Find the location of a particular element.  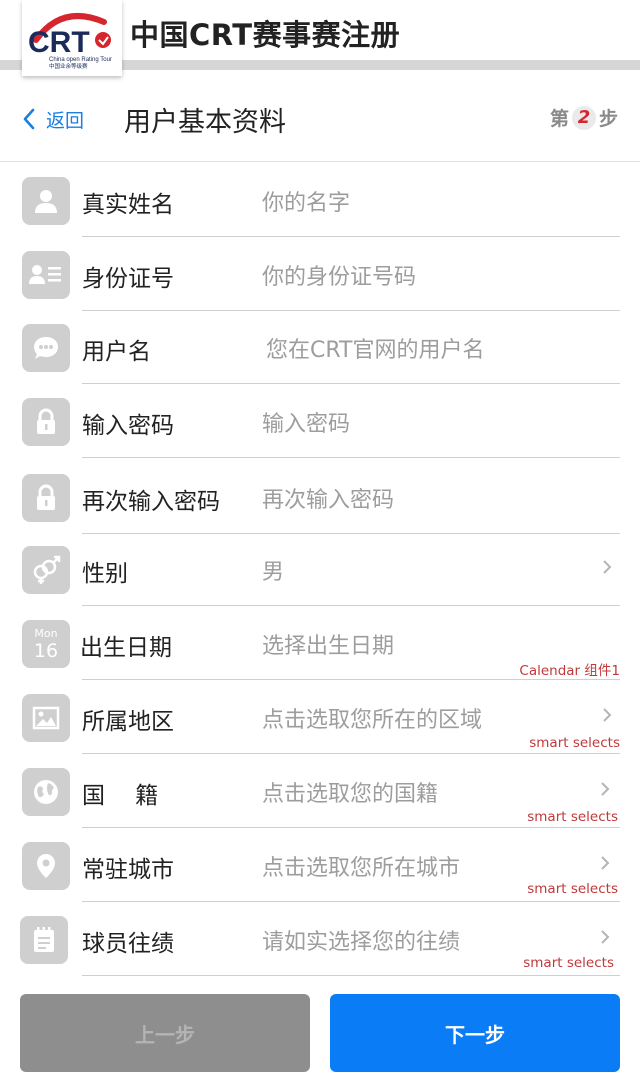

app-title: 中国CRT赛事赛注册 is located at coordinates (265, 35).